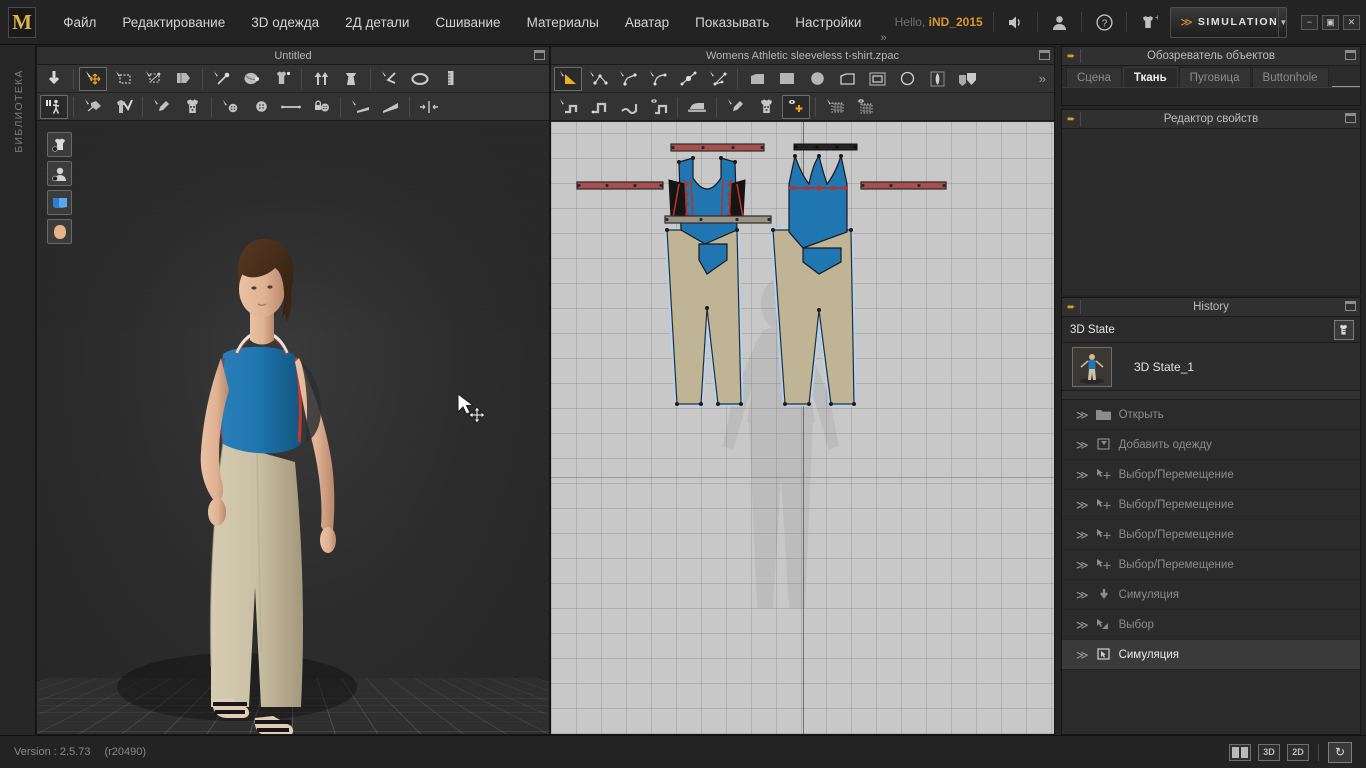 The width and height of the screenshot is (1366, 768). What do you see at coordinates (93, 78) in the screenshot?
I see `transform-move-icon` at bounding box center [93, 78].